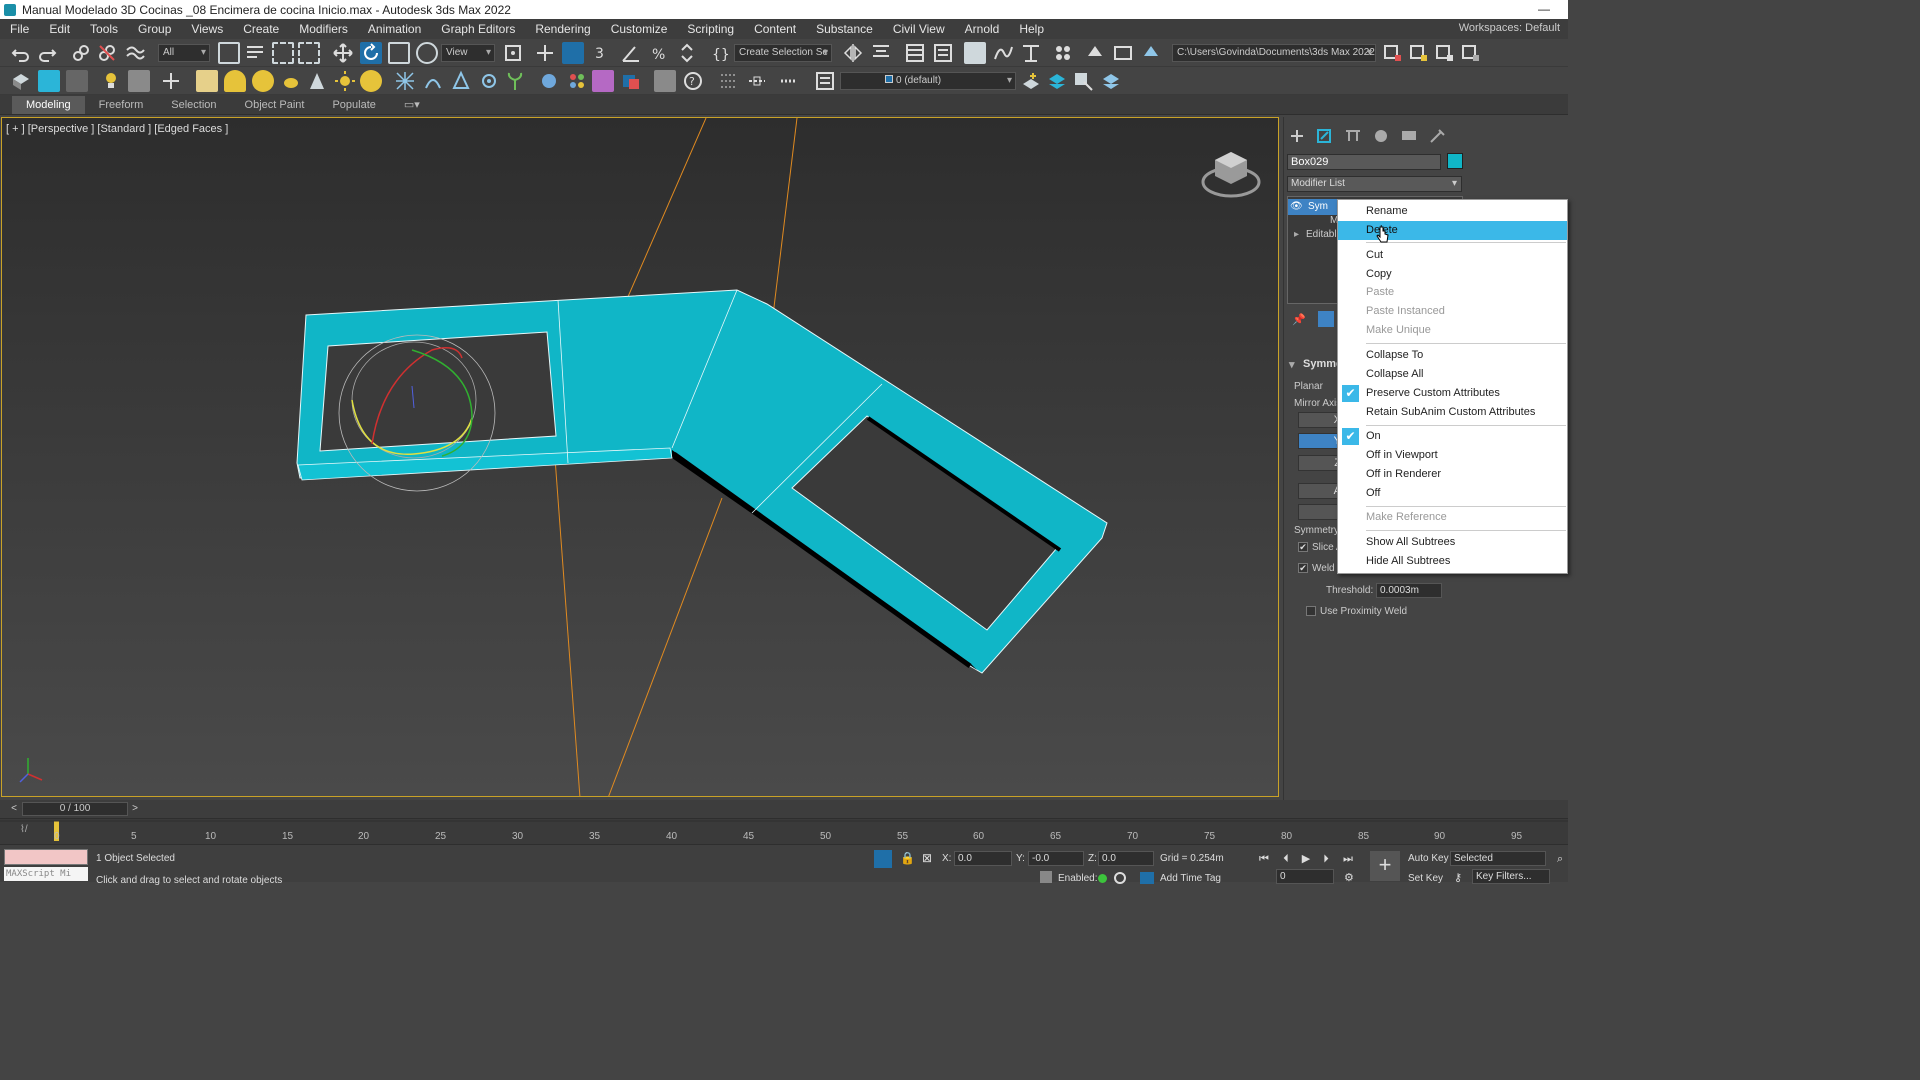 This screenshot has height=1080, width=1920. What do you see at coordinates (573, 53) in the screenshot?
I see `keyboard-shortcut-override-icon` at bounding box center [573, 53].